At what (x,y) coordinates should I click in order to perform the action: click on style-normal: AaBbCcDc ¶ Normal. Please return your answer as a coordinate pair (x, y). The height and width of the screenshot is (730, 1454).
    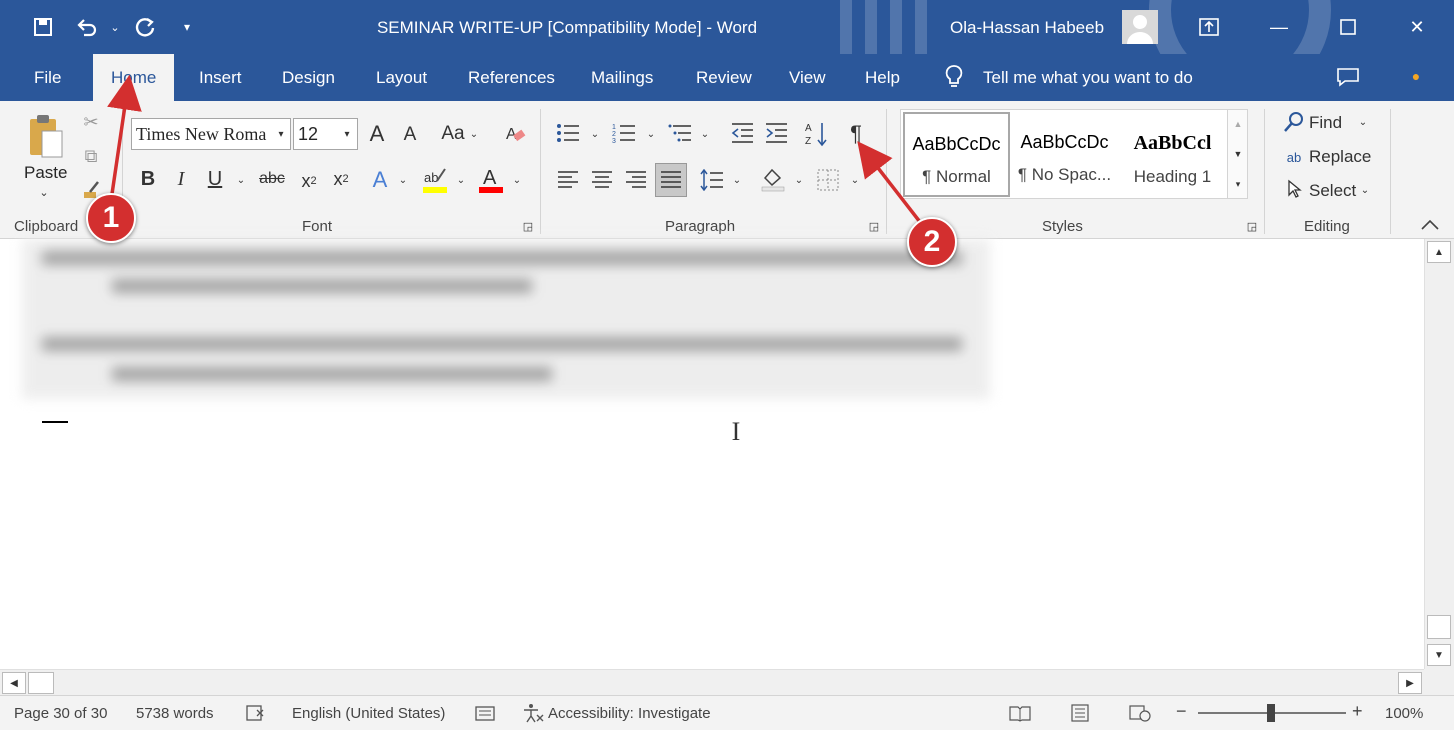
    Looking at the image, I should click on (956, 154).